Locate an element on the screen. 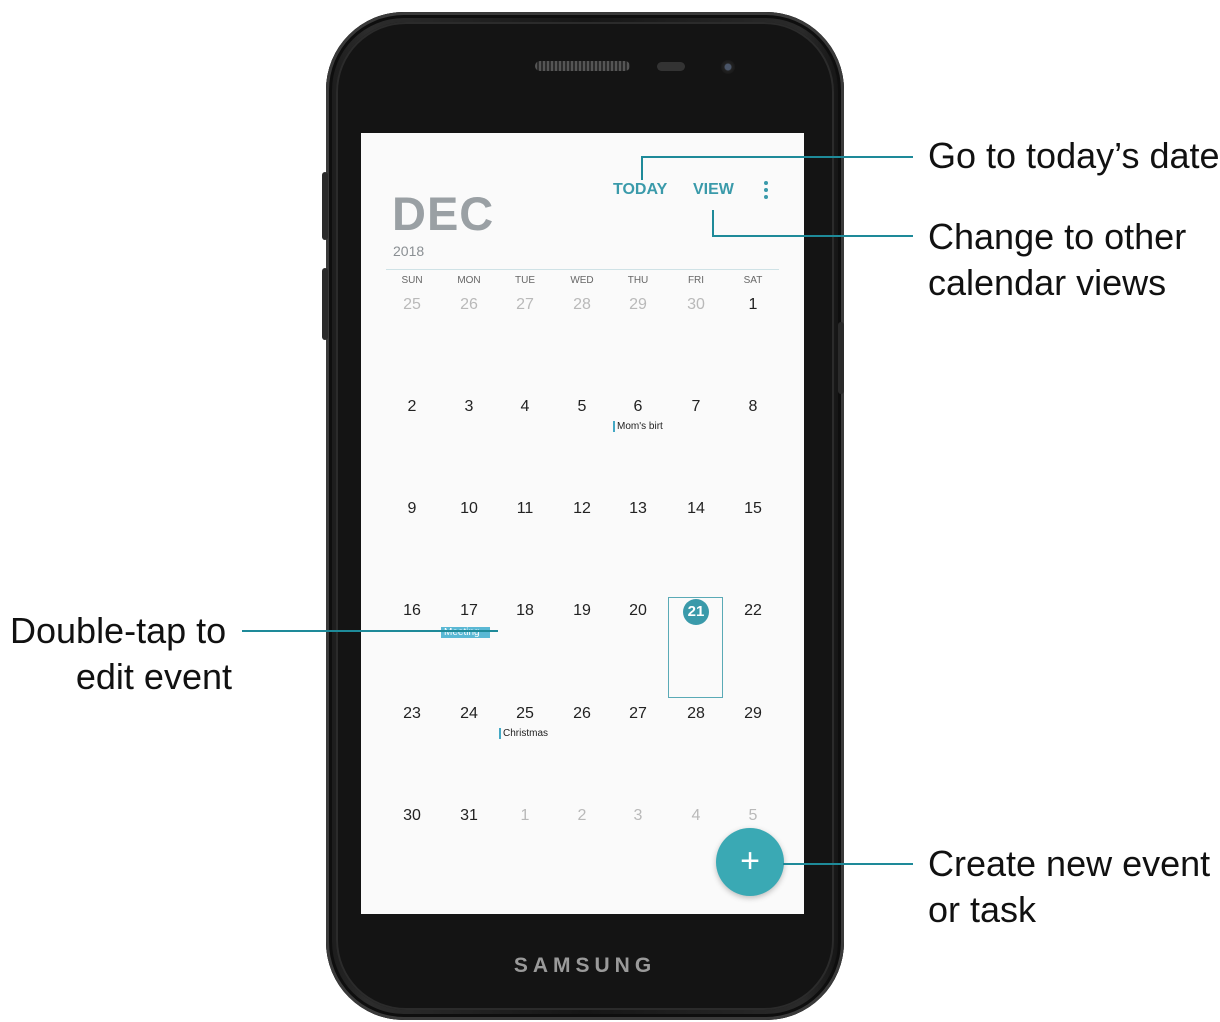  event-meeting: Meeting is located at coordinates (465, 632).